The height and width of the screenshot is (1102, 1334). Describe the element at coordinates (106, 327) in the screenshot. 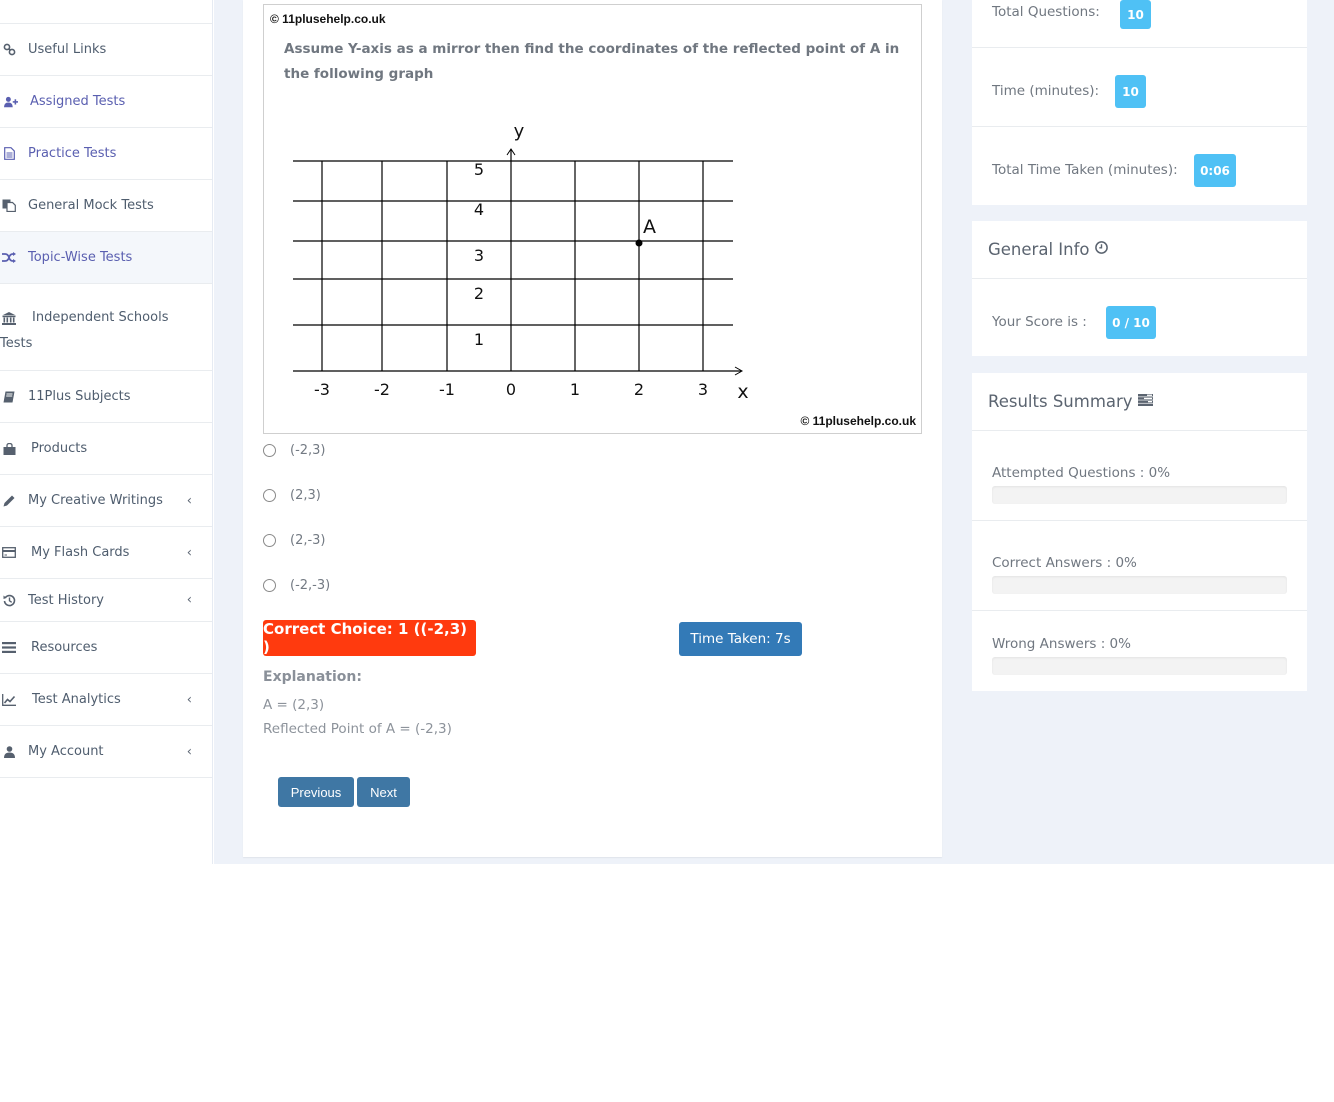

I see `sidebar-item-independent-schools-tests: Independent Schools Tests` at that location.